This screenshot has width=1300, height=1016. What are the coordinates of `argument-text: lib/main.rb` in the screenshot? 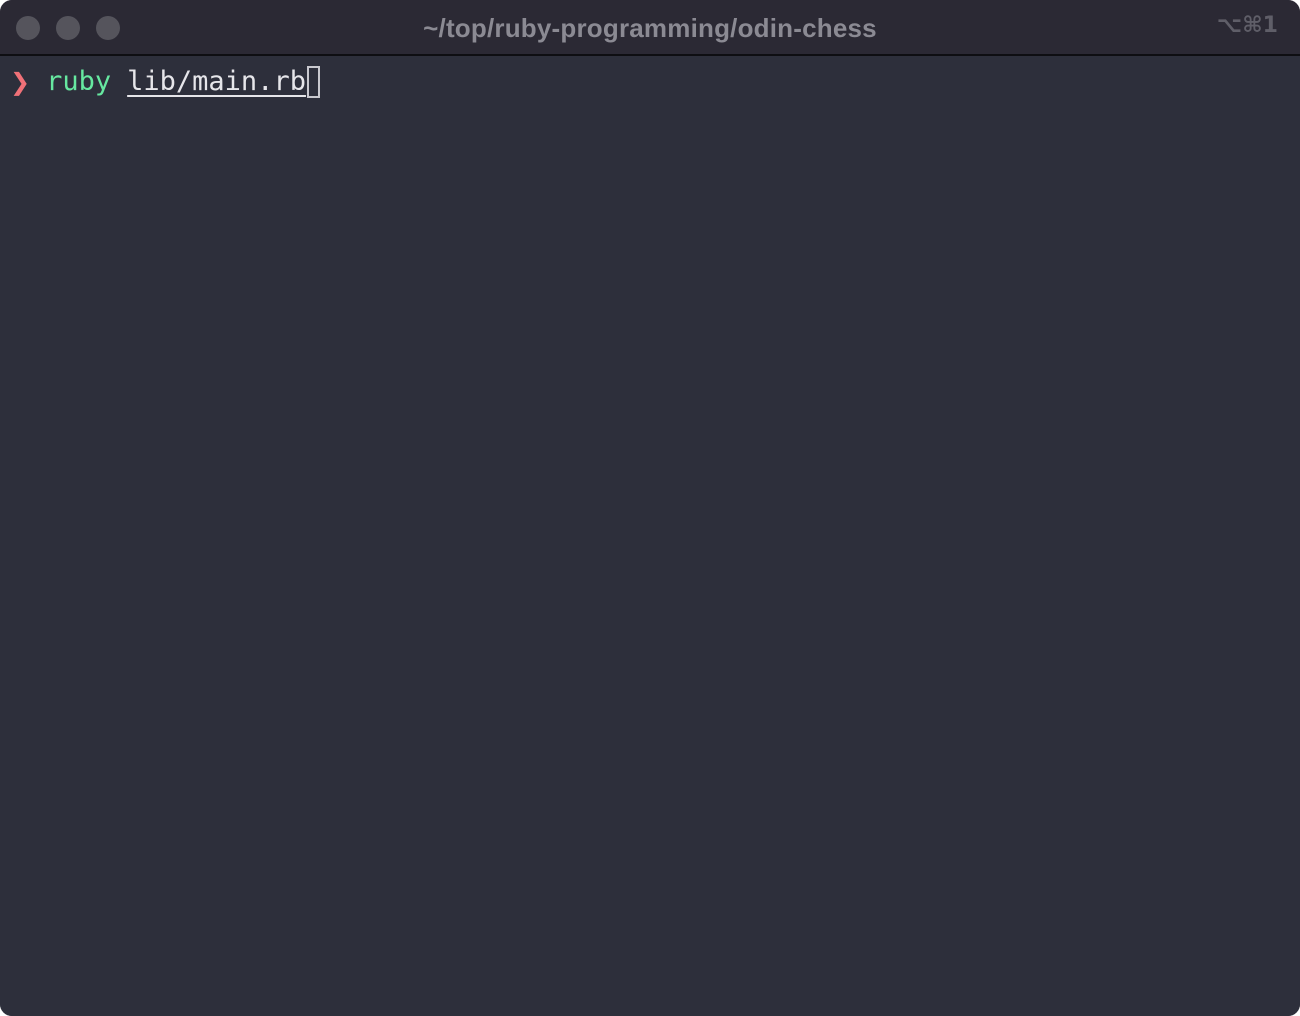 It's located at (216, 81).